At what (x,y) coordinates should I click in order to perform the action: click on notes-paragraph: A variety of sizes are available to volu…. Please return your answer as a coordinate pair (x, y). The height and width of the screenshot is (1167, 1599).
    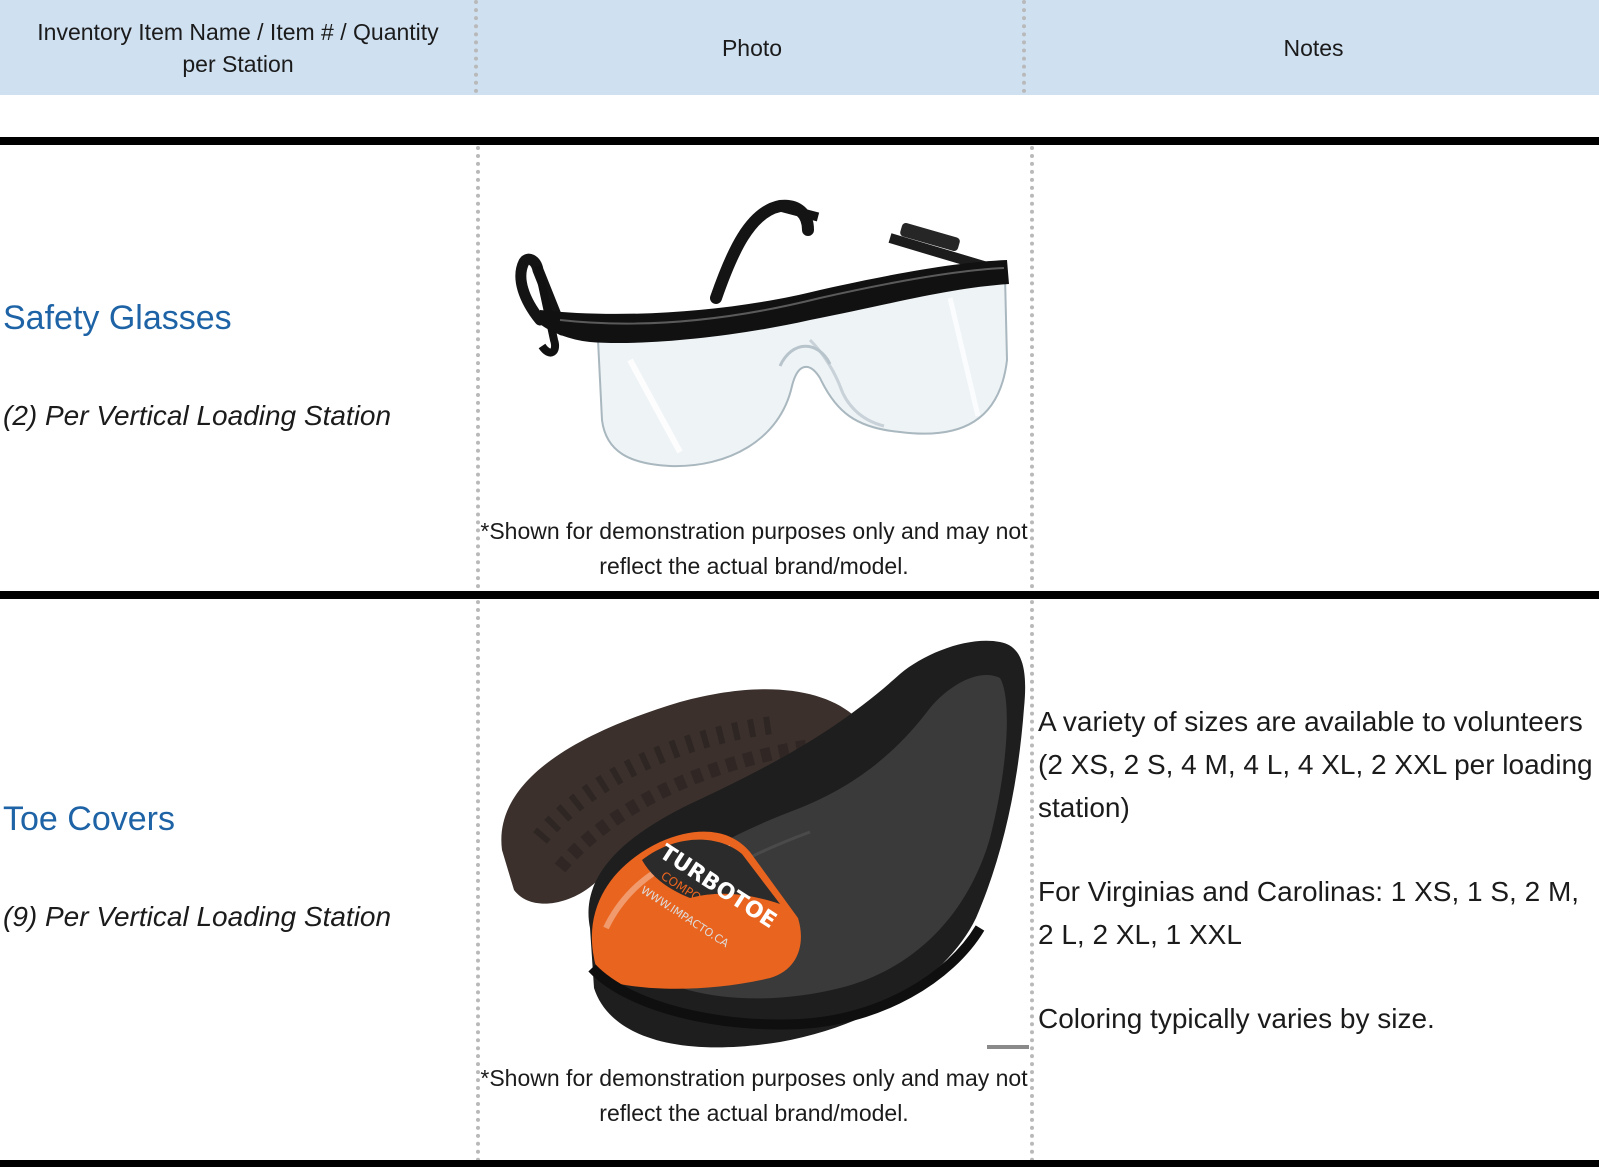
    Looking at the image, I should click on (1315, 764).